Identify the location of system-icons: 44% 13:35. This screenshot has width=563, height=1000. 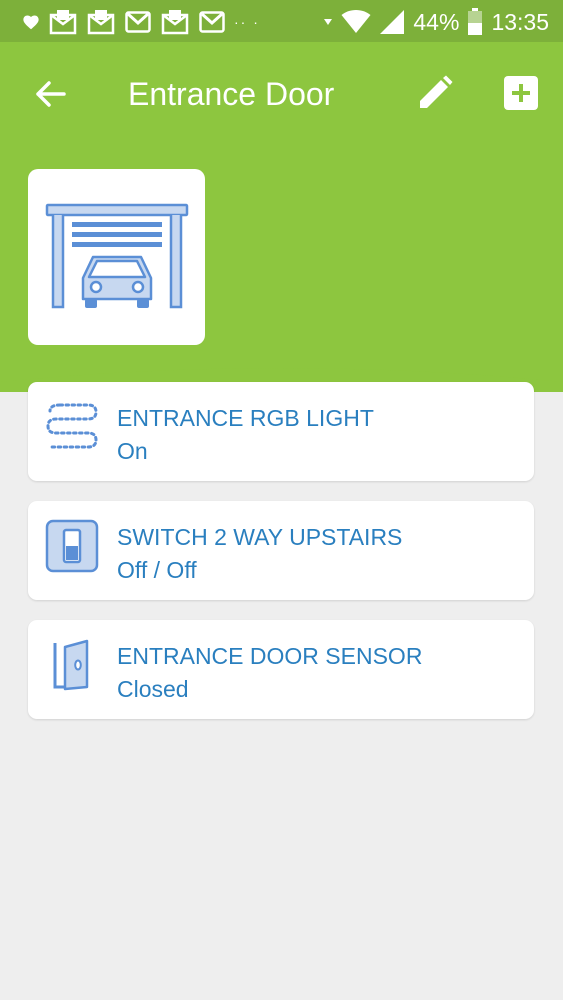
(436, 22).